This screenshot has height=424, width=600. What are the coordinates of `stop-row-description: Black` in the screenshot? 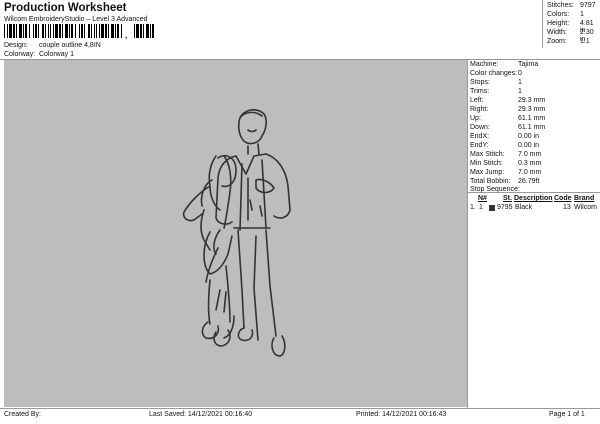 It's located at (524, 207).